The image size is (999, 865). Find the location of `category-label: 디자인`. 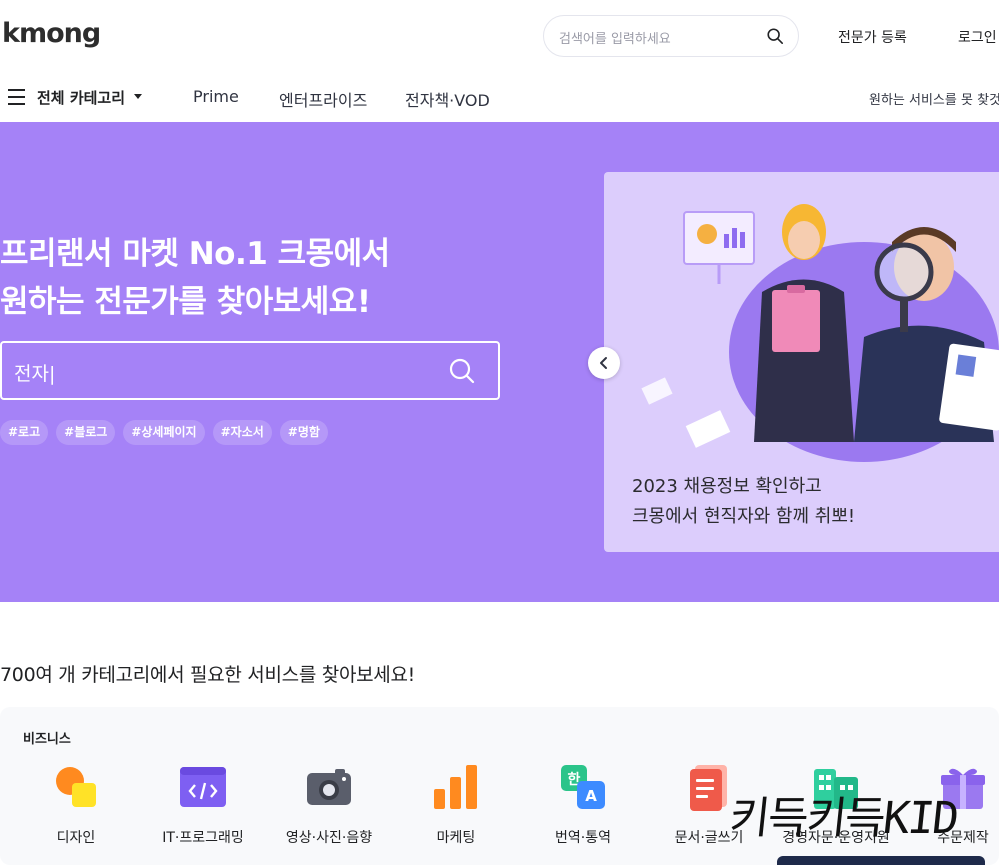

category-label: 디자인 is located at coordinates (76, 838).